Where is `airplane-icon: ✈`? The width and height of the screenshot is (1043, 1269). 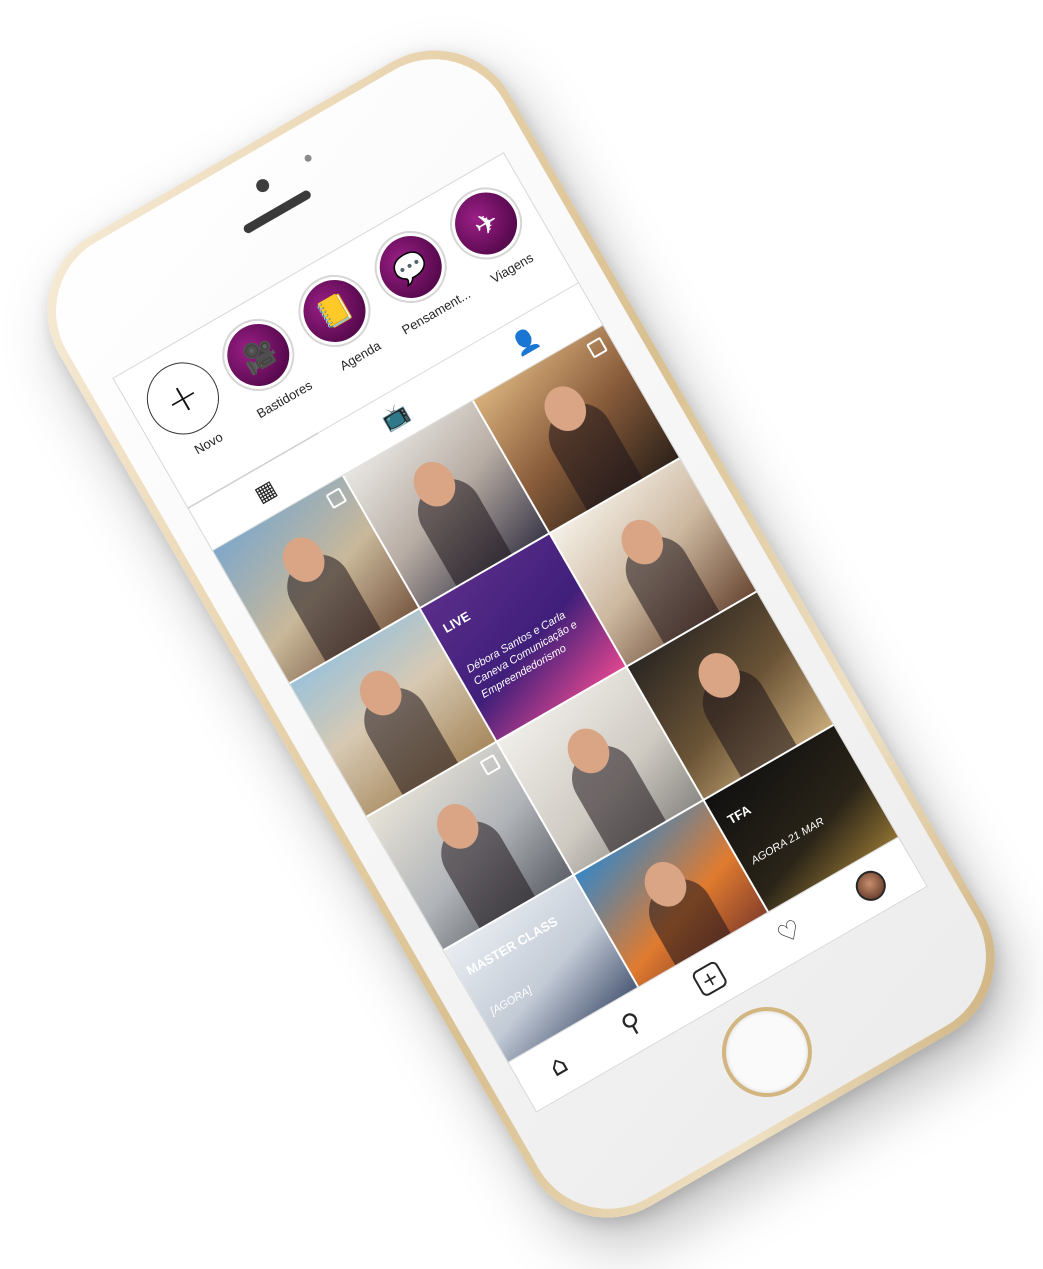
airplane-icon: ✈ is located at coordinates (486, 223).